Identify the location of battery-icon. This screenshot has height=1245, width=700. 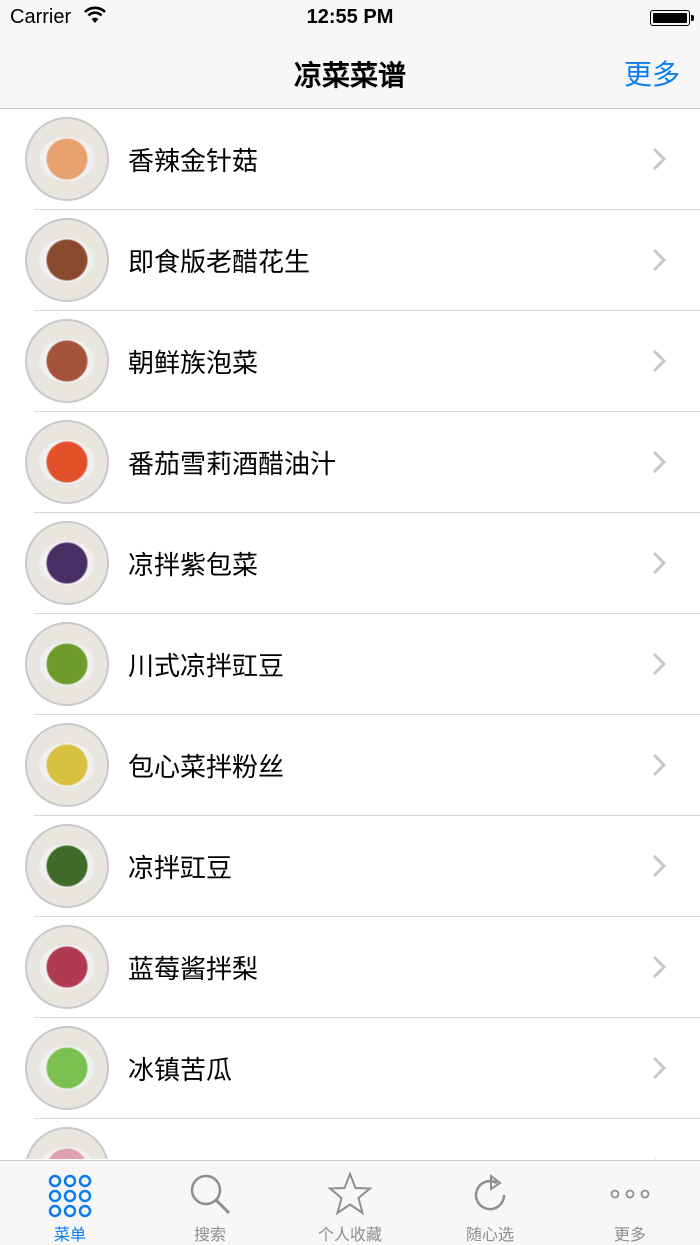
(672, 18).